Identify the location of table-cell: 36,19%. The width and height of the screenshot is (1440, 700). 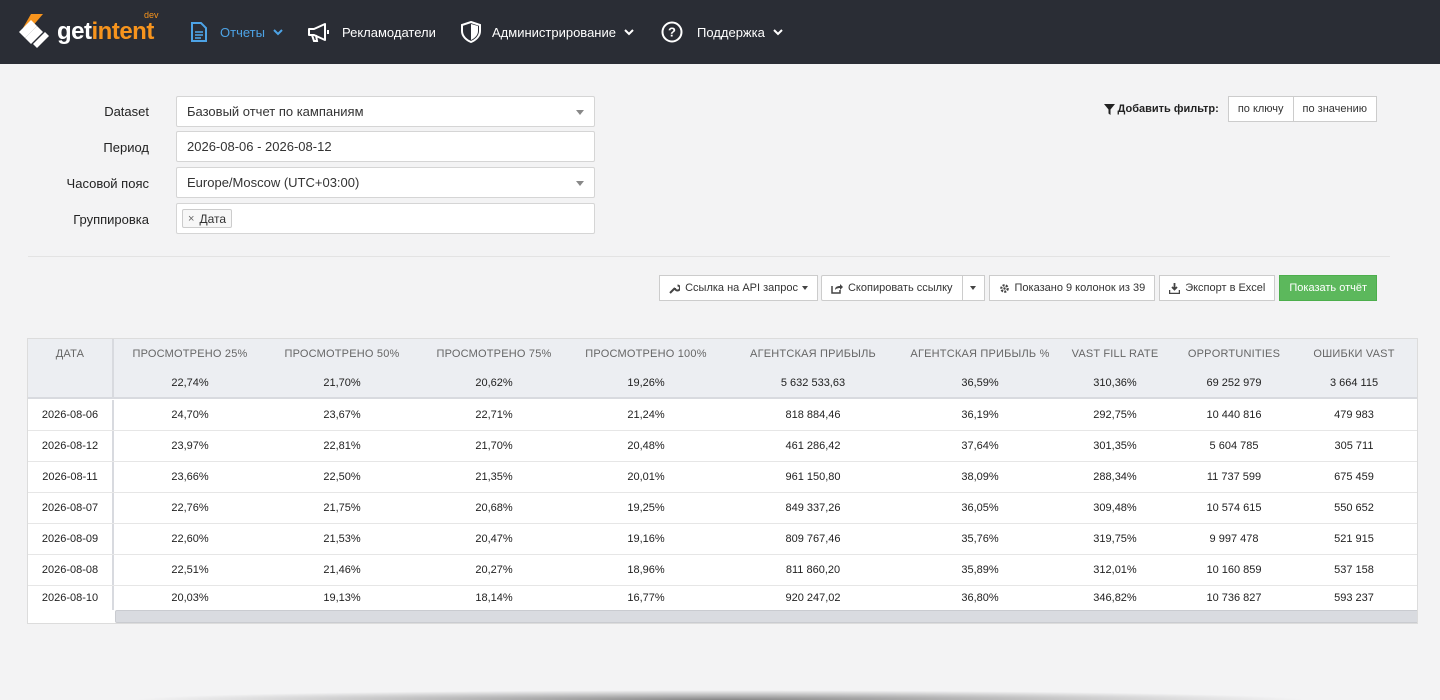
(980, 415).